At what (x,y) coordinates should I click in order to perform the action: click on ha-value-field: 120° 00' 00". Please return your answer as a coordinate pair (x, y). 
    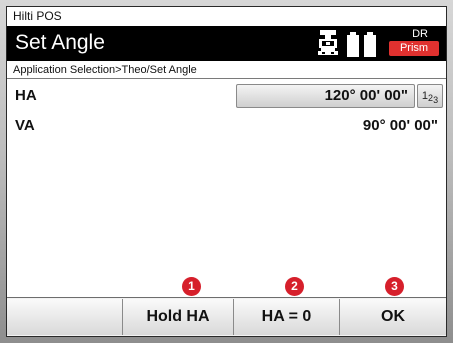
    Looking at the image, I should click on (325, 96).